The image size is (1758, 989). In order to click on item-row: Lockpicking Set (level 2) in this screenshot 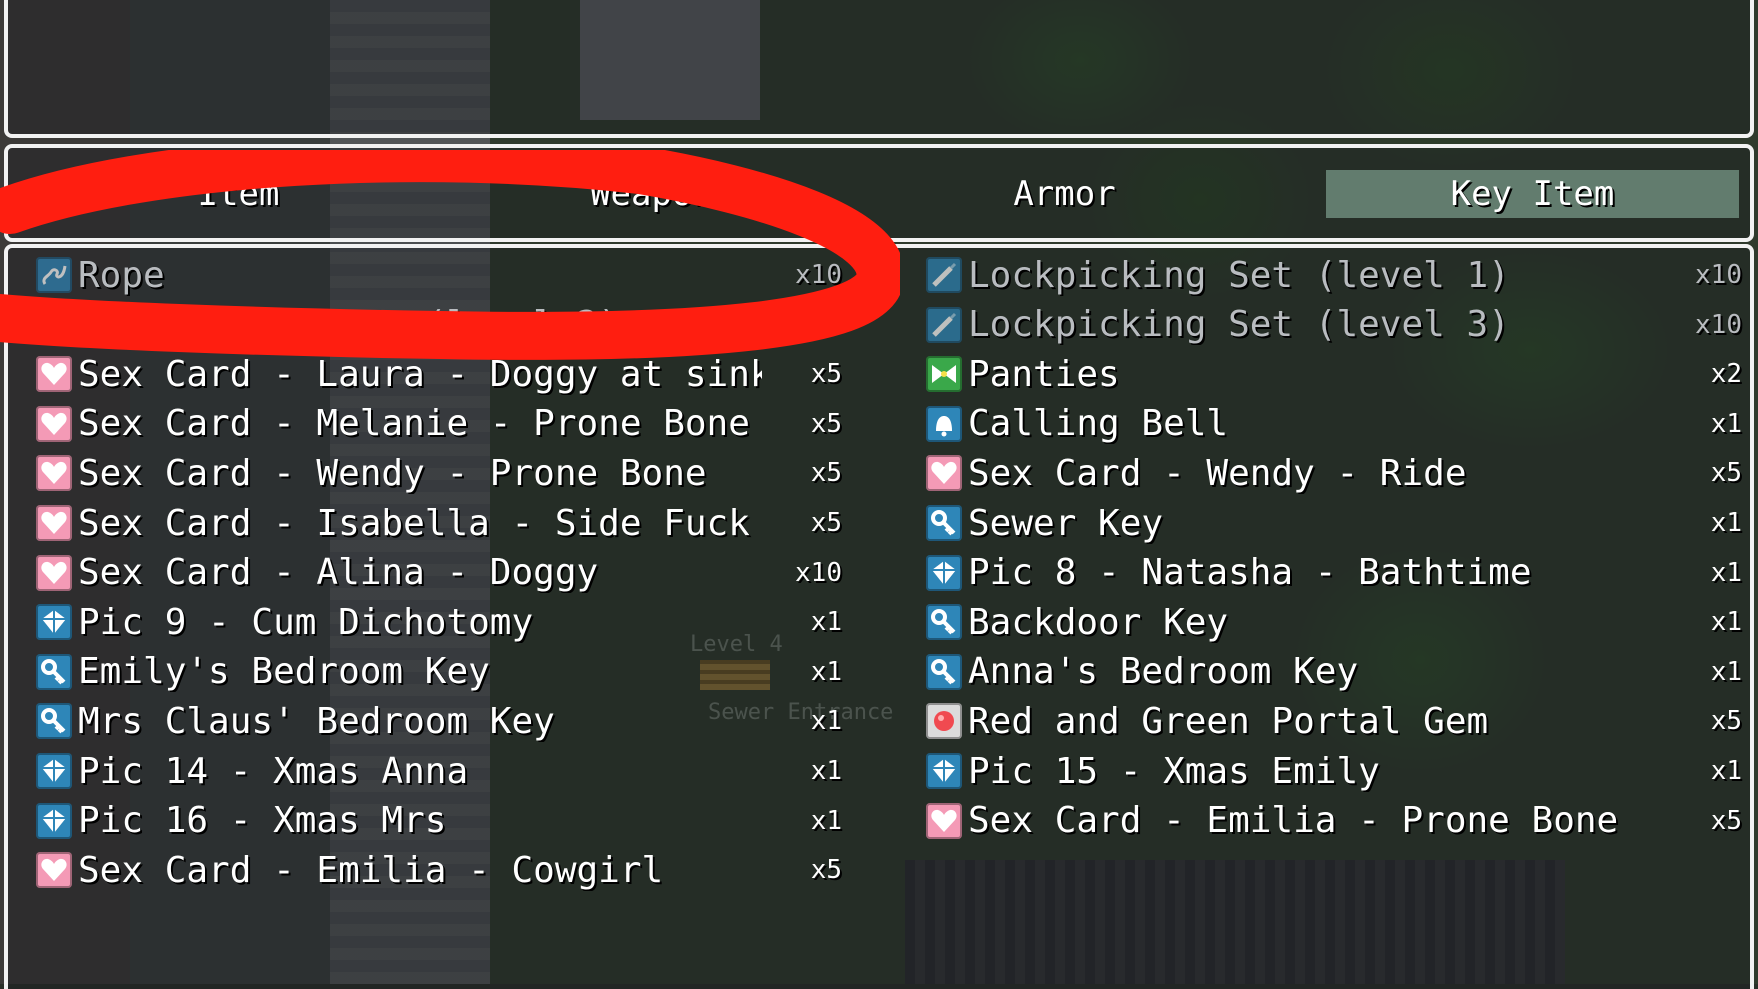, I will do `click(428, 325)`.